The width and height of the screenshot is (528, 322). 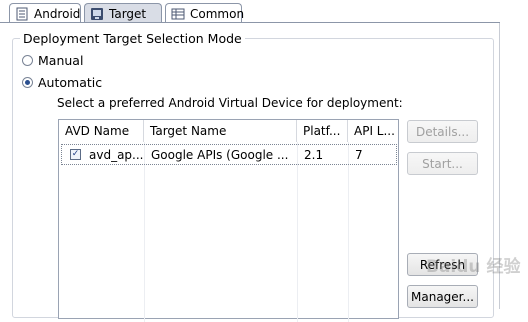 I want to click on checkmark-icon: ✓, so click(x=75, y=154).